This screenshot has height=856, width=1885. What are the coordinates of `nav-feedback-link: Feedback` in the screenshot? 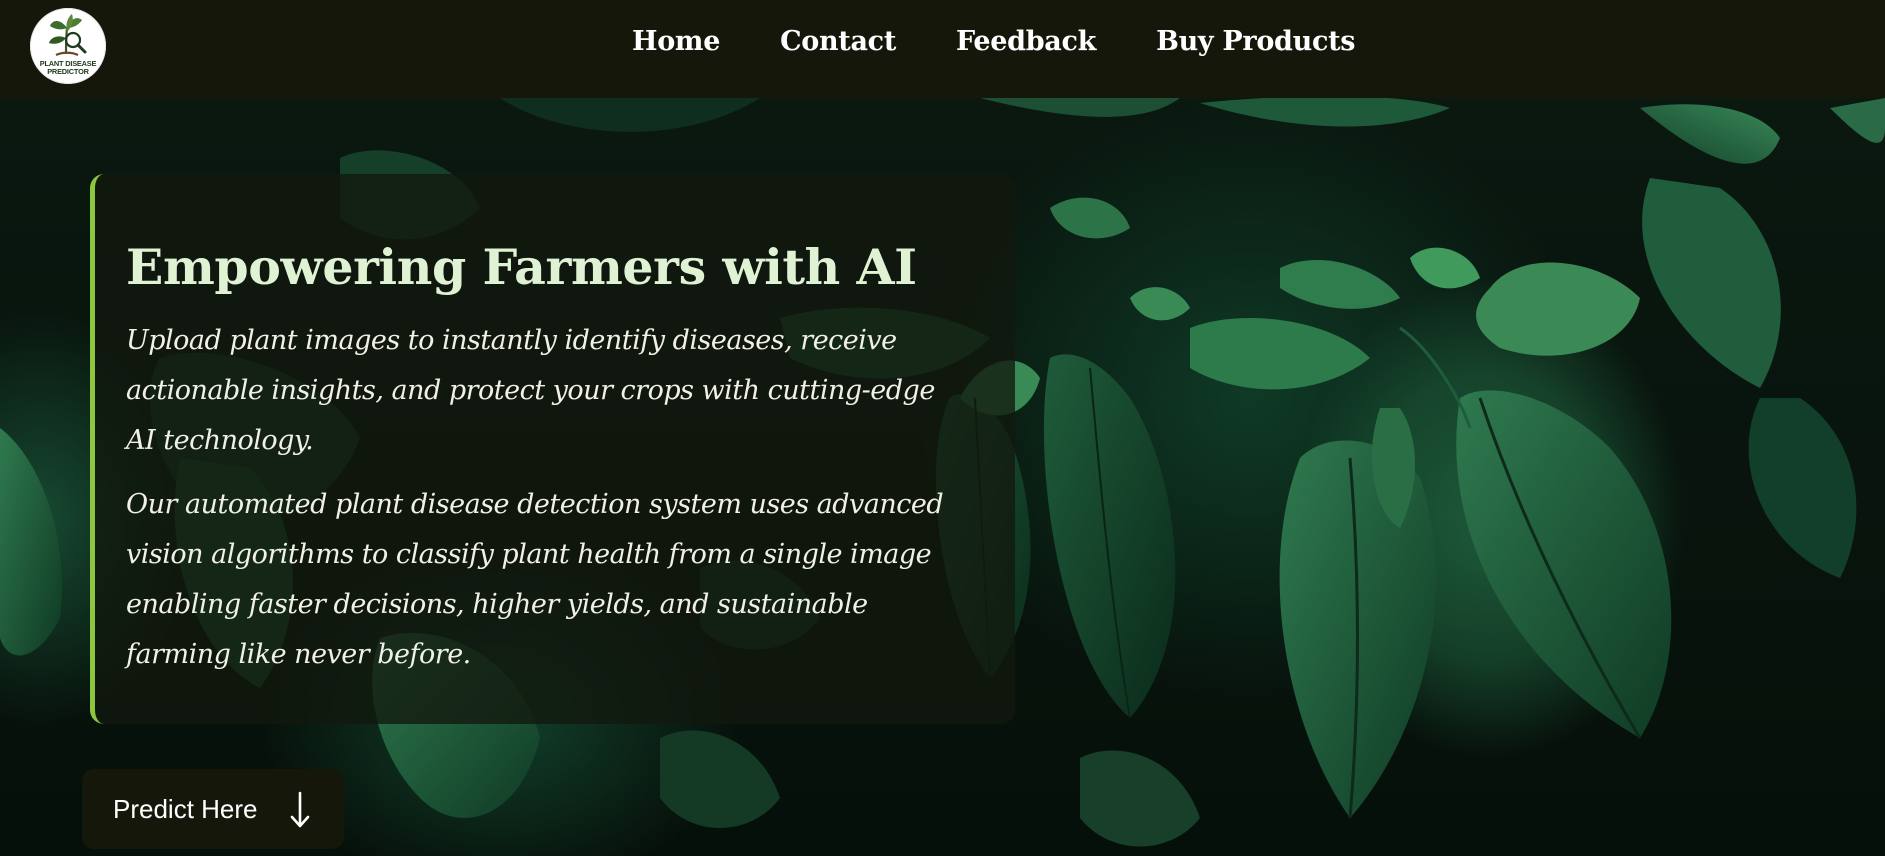 It's located at (1026, 41).